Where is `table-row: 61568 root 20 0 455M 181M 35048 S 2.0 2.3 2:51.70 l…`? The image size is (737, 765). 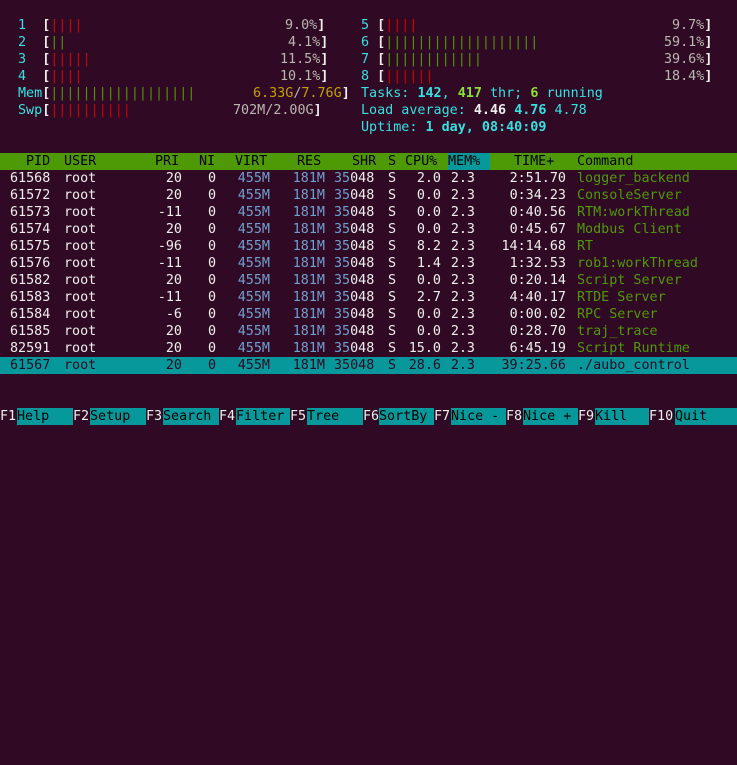
table-row: 61568 root 20 0 455M 181M 35048 S 2.0 2.3 2:51.70 l… is located at coordinates (368, 178).